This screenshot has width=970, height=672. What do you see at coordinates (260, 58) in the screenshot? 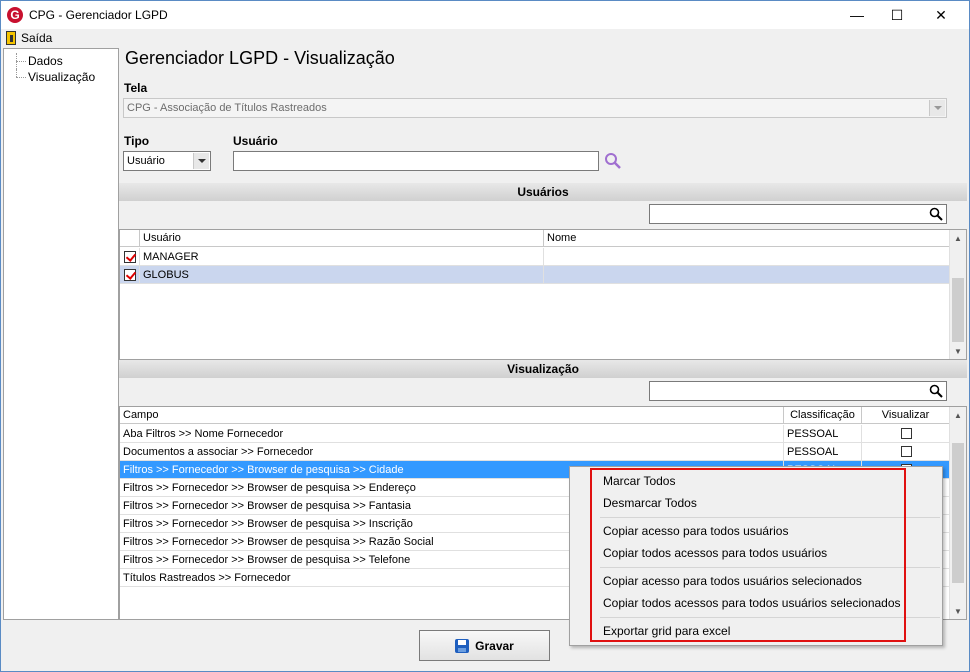
I see `page-title: Gerenciador LGPD - Visualização` at bounding box center [260, 58].